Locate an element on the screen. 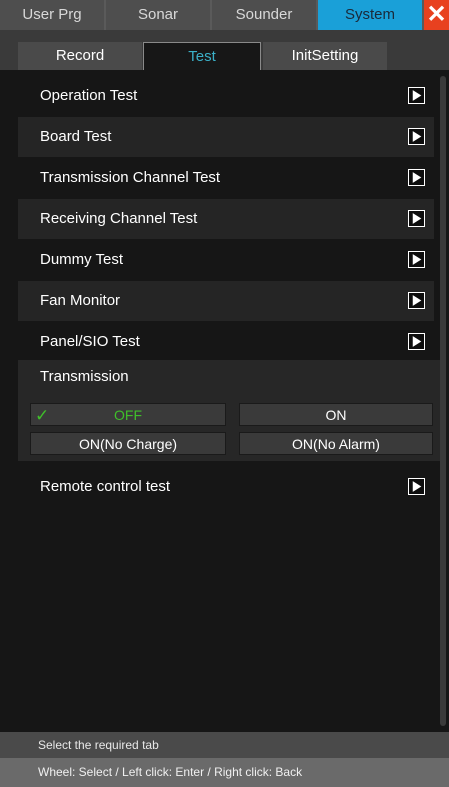  close-icon: ✕ is located at coordinates (436, 14).